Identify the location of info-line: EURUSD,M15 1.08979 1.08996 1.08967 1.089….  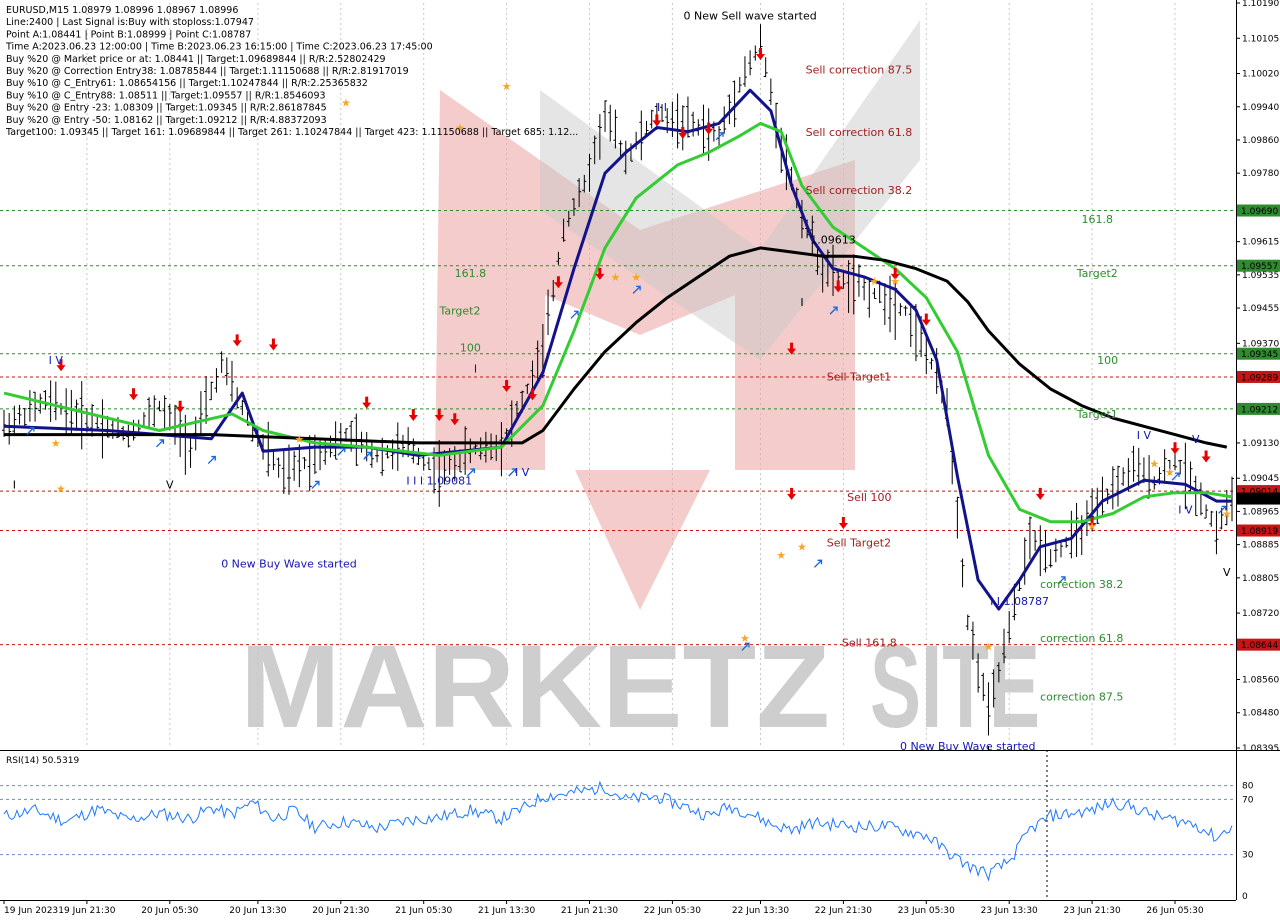
(122, 10).